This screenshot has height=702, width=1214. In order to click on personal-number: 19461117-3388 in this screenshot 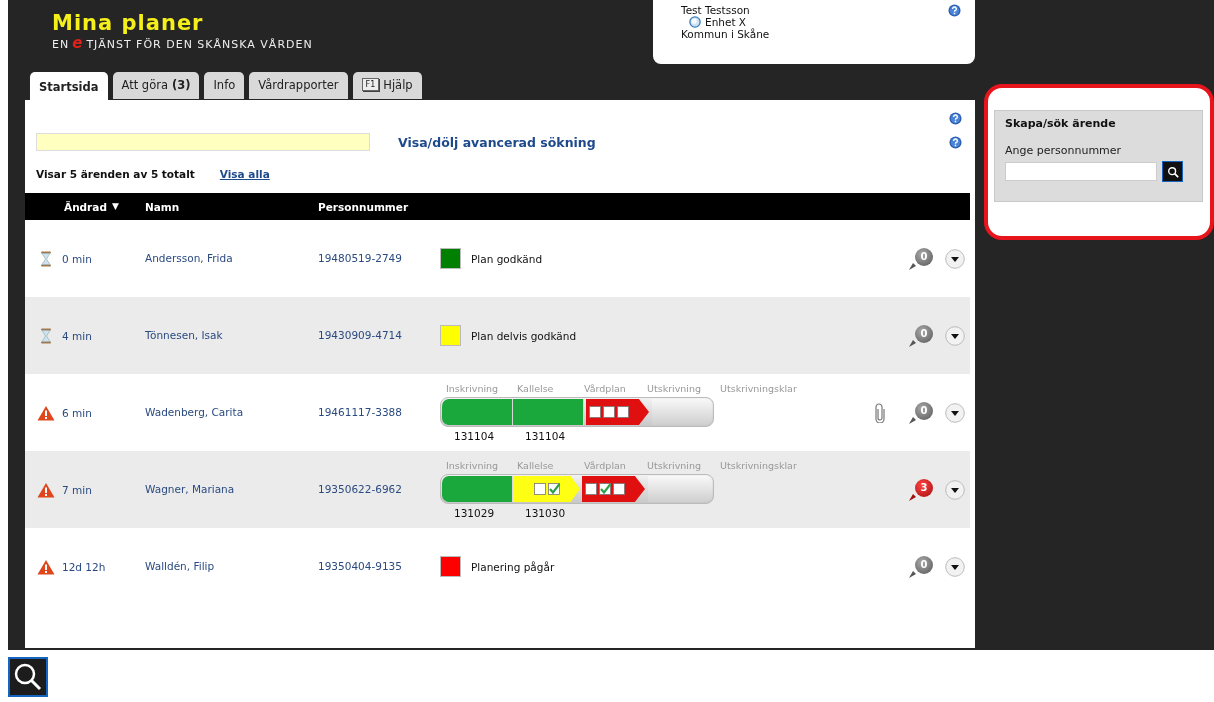, I will do `click(360, 412)`.